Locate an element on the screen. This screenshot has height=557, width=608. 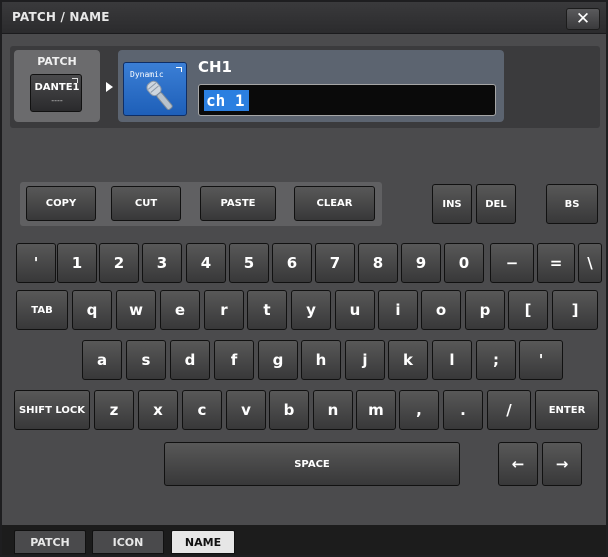
key-v: v is located at coordinates (246, 410).